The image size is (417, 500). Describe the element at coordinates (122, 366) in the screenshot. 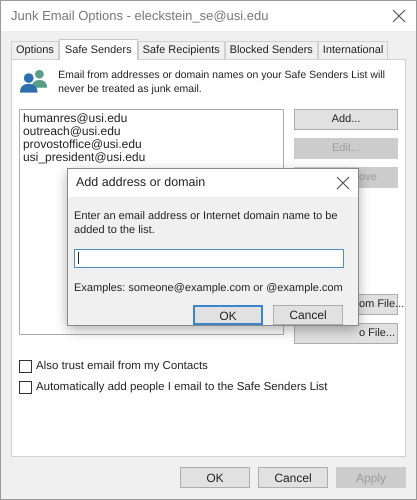

I see `checkbox-label: Also trust email from my Contacts` at that location.